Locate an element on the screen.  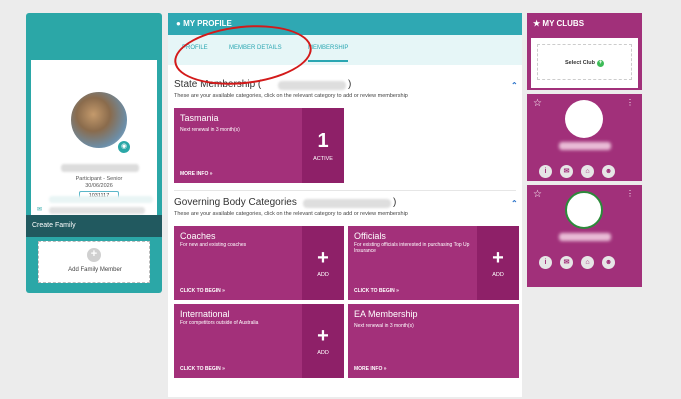
state-title-close: ) is located at coordinates (350, 84).